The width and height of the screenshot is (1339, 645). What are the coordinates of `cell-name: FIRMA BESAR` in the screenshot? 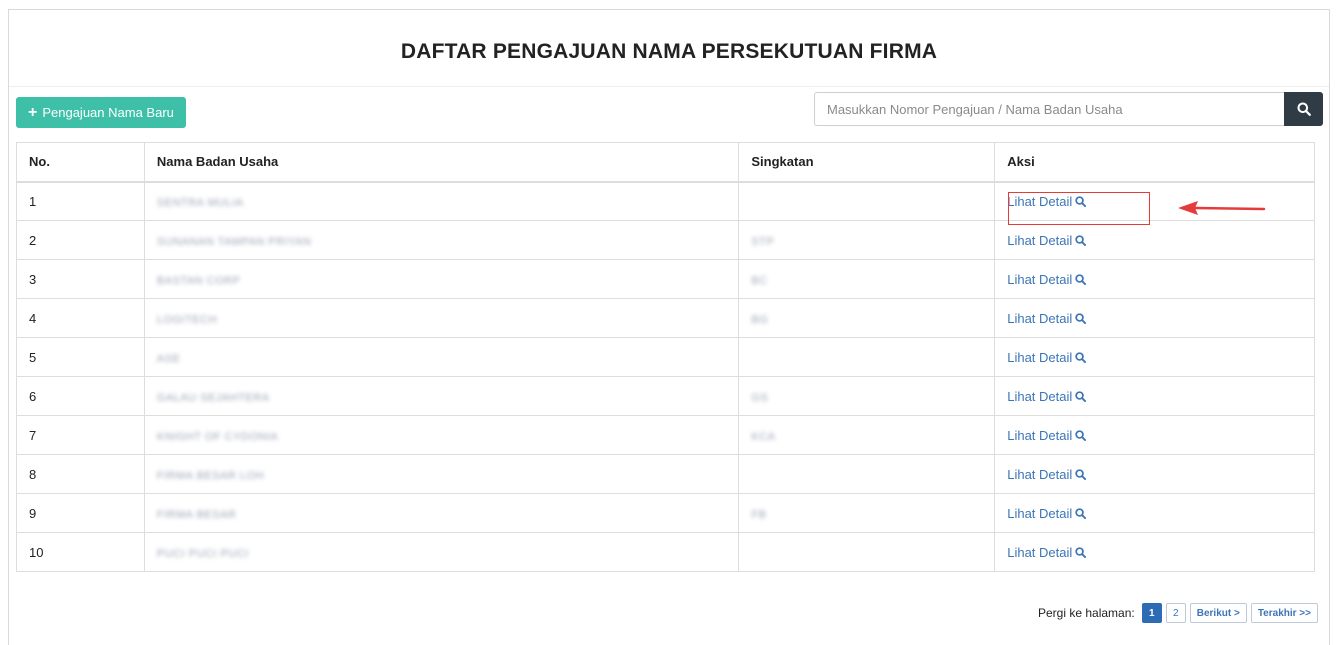 It's located at (441, 513).